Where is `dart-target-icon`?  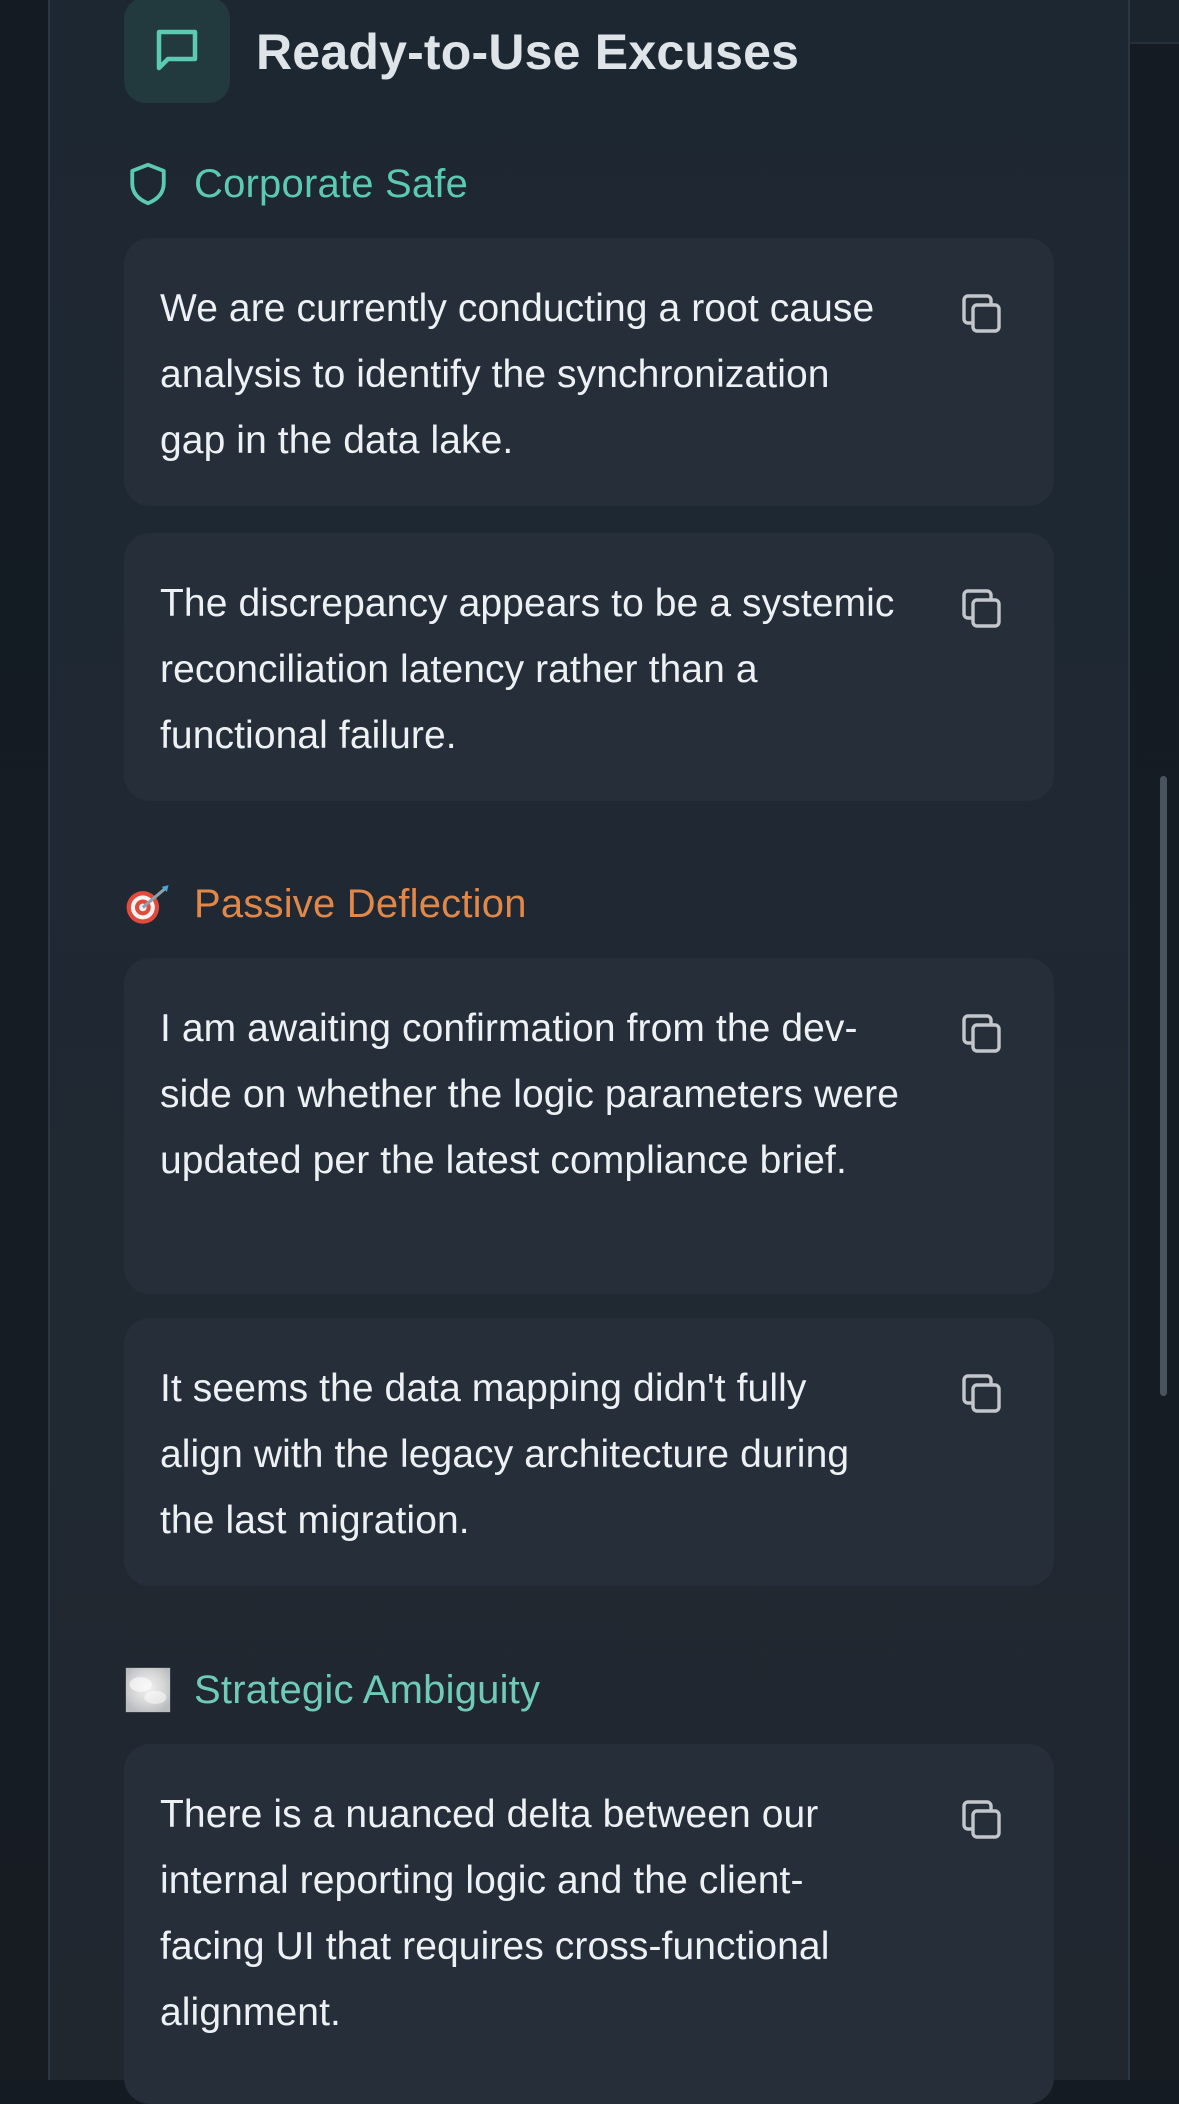 dart-target-icon is located at coordinates (148, 904).